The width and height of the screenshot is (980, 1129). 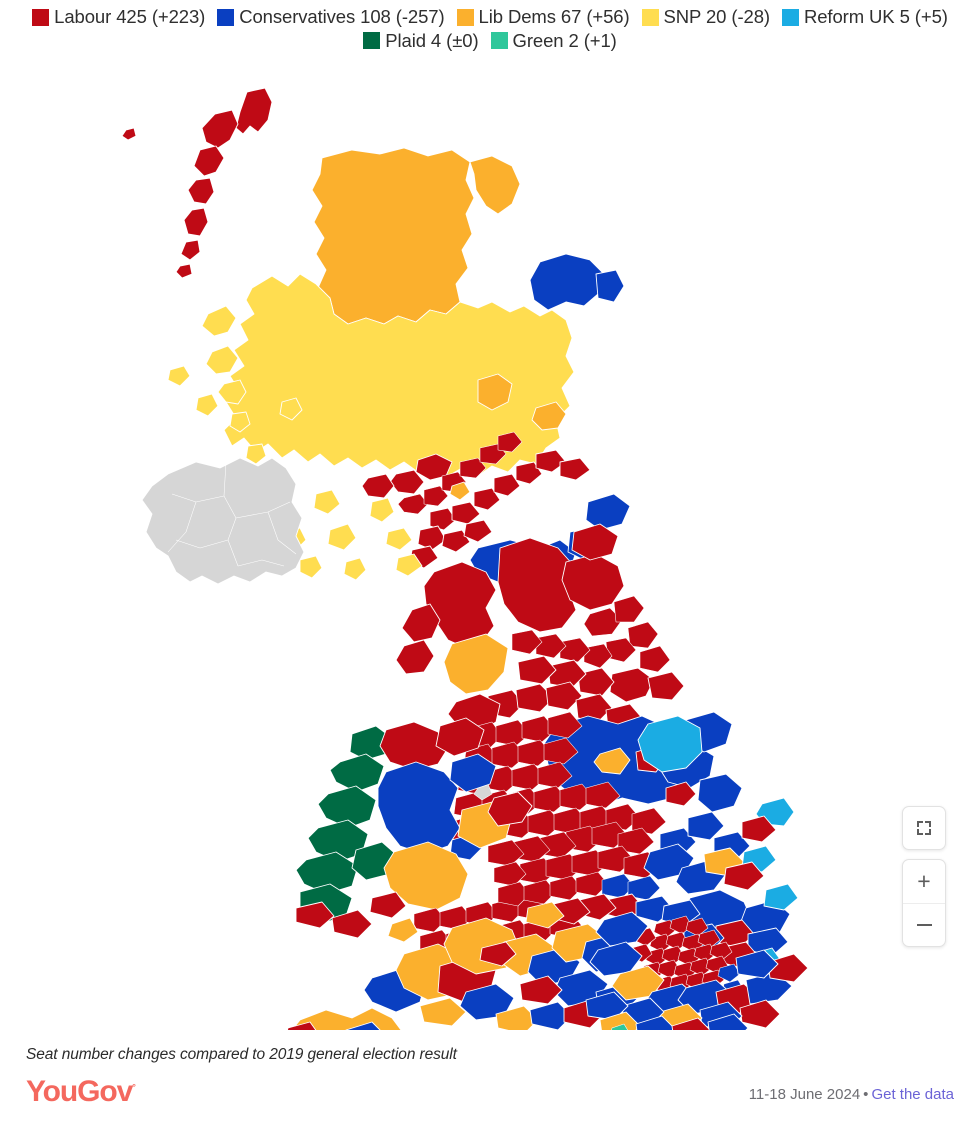 I want to click on get-the-data-link: Get the data, so click(x=912, y=1094).